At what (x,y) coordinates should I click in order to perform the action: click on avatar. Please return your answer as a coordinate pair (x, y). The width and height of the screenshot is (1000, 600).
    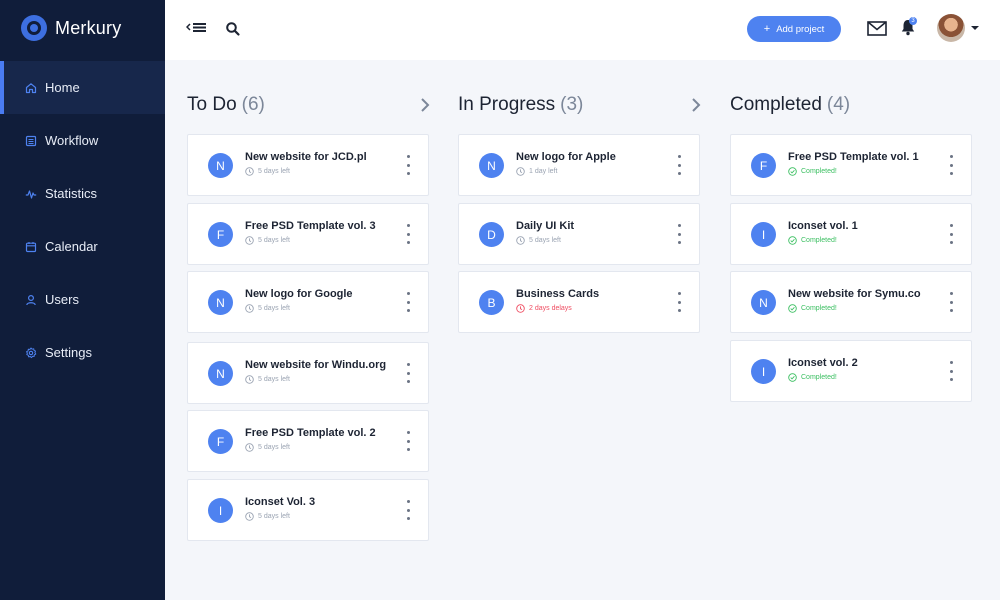
    Looking at the image, I should click on (951, 28).